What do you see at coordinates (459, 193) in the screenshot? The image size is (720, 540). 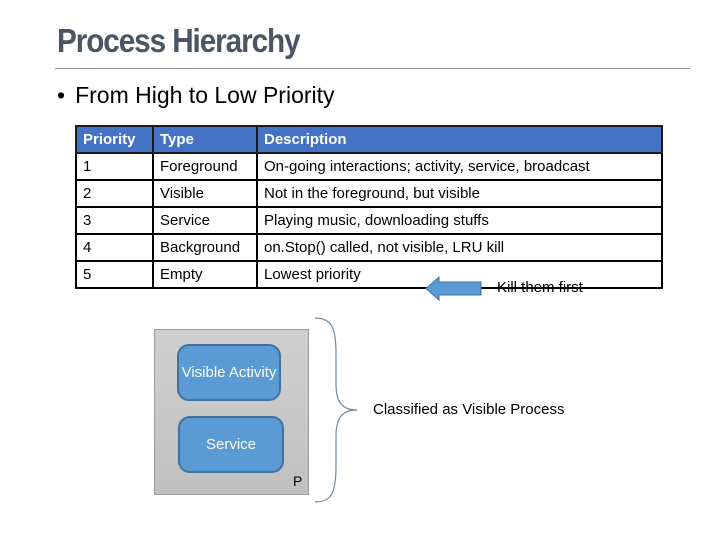 I see `cell-description: Not in the foreground, but visible` at bounding box center [459, 193].